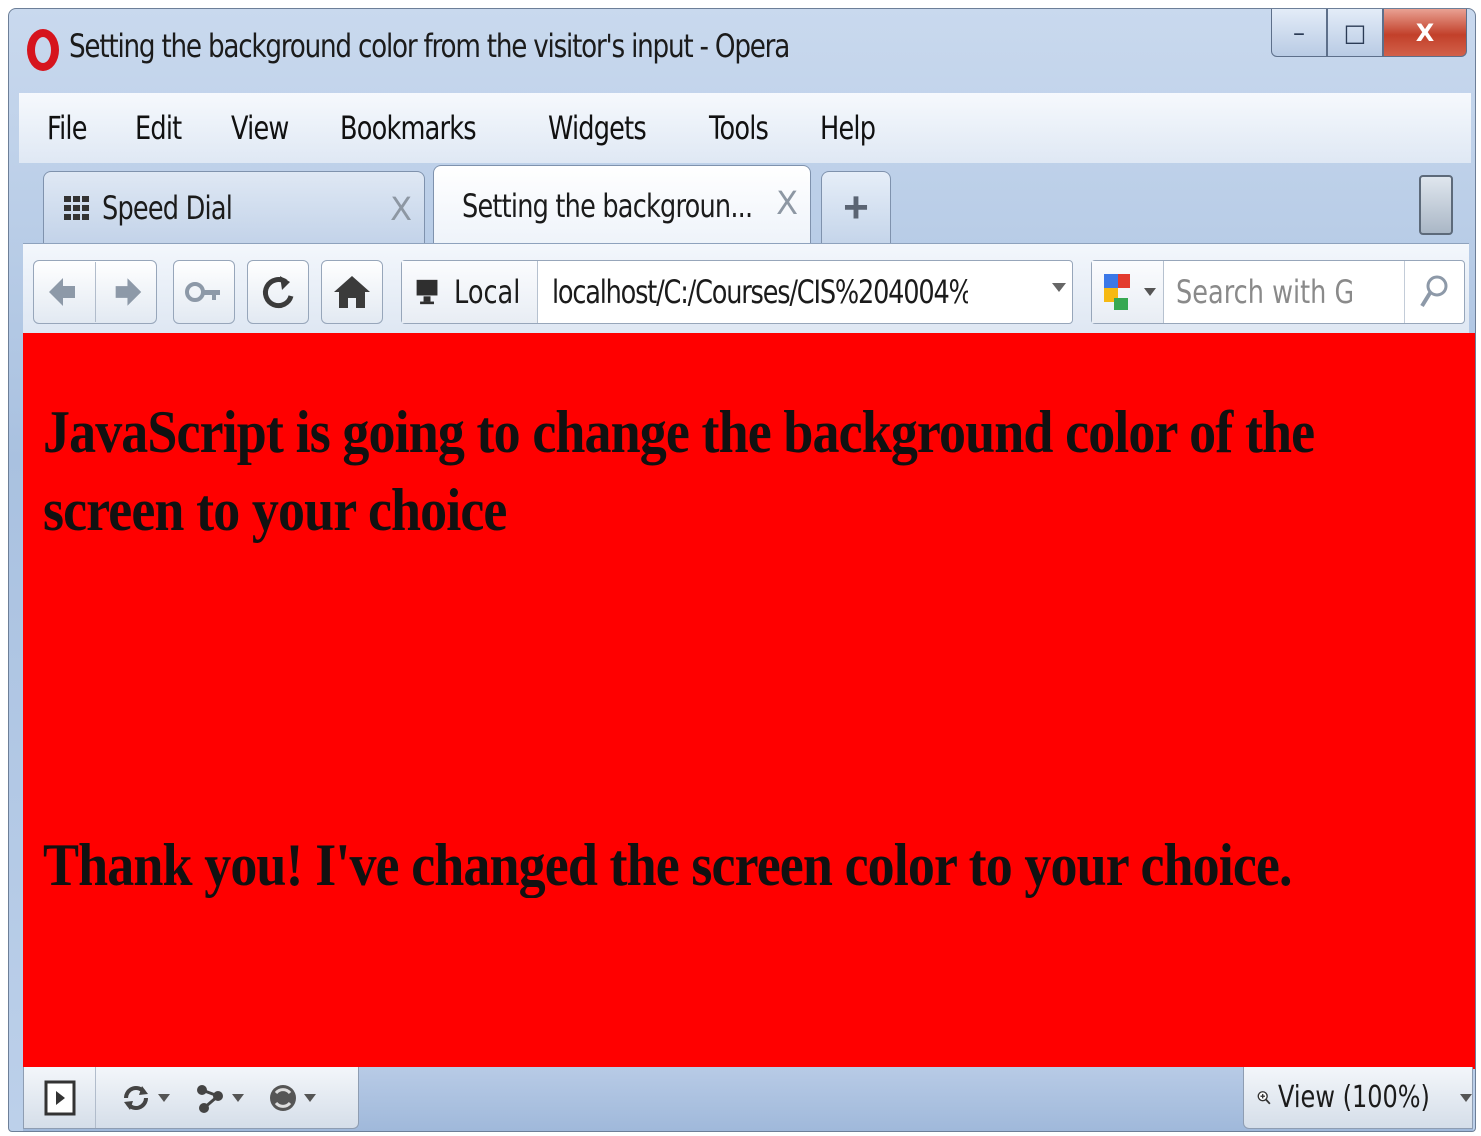 The height and width of the screenshot is (1136, 1481). Describe the element at coordinates (67, 128) in the screenshot. I see `menu-file: File` at that location.